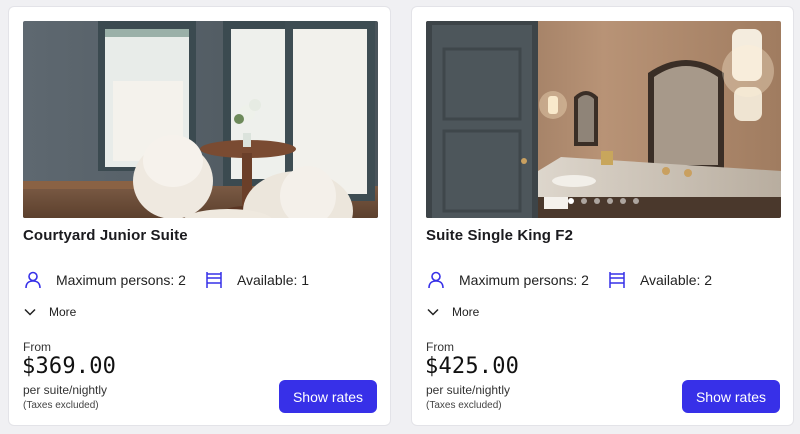 The height and width of the screenshot is (434, 800). What do you see at coordinates (472, 366) in the screenshot?
I see `price: $425.00` at bounding box center [472, 366].